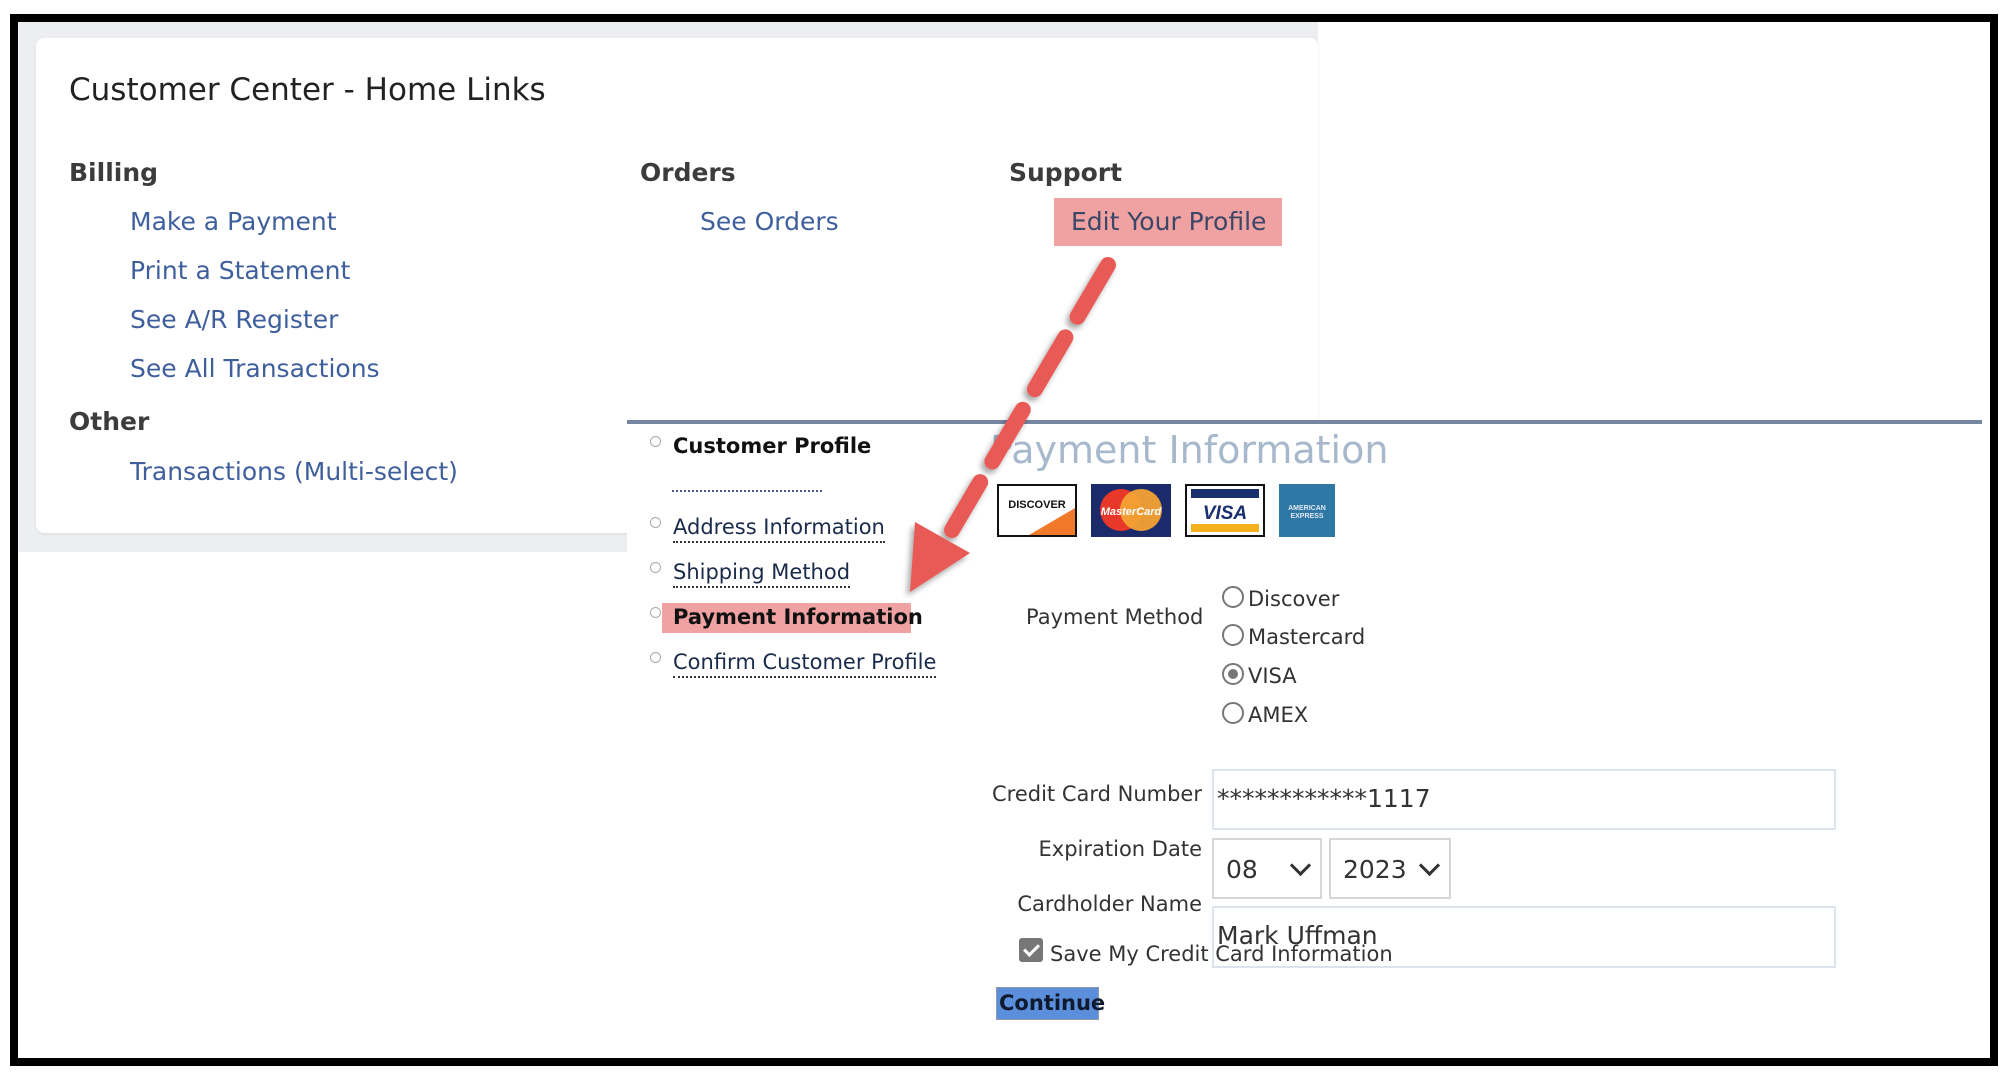 The width and height of the screenshot is (2002, 1082). What do you see at coordinates (940, 557) in the screenshot?
I see `arrow-head` at bounding box center [940, 557].